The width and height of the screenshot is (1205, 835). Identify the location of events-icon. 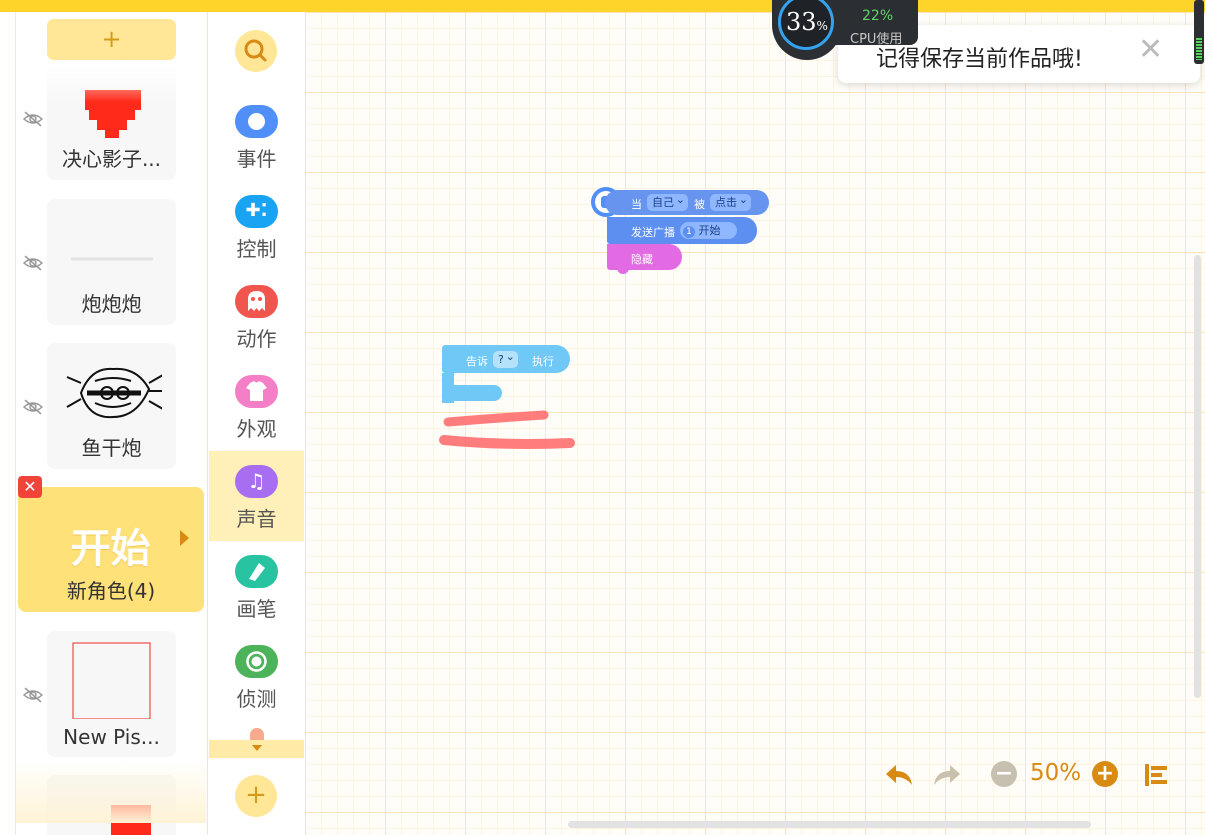
(256, 121).